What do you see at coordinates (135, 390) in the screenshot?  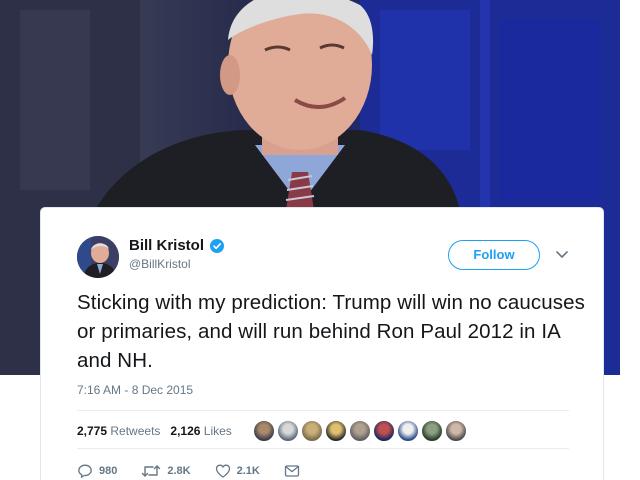 I see `tweet-timestamp: 7:16 AM - 8 Dec 2015` at bounding box center [135, 390].